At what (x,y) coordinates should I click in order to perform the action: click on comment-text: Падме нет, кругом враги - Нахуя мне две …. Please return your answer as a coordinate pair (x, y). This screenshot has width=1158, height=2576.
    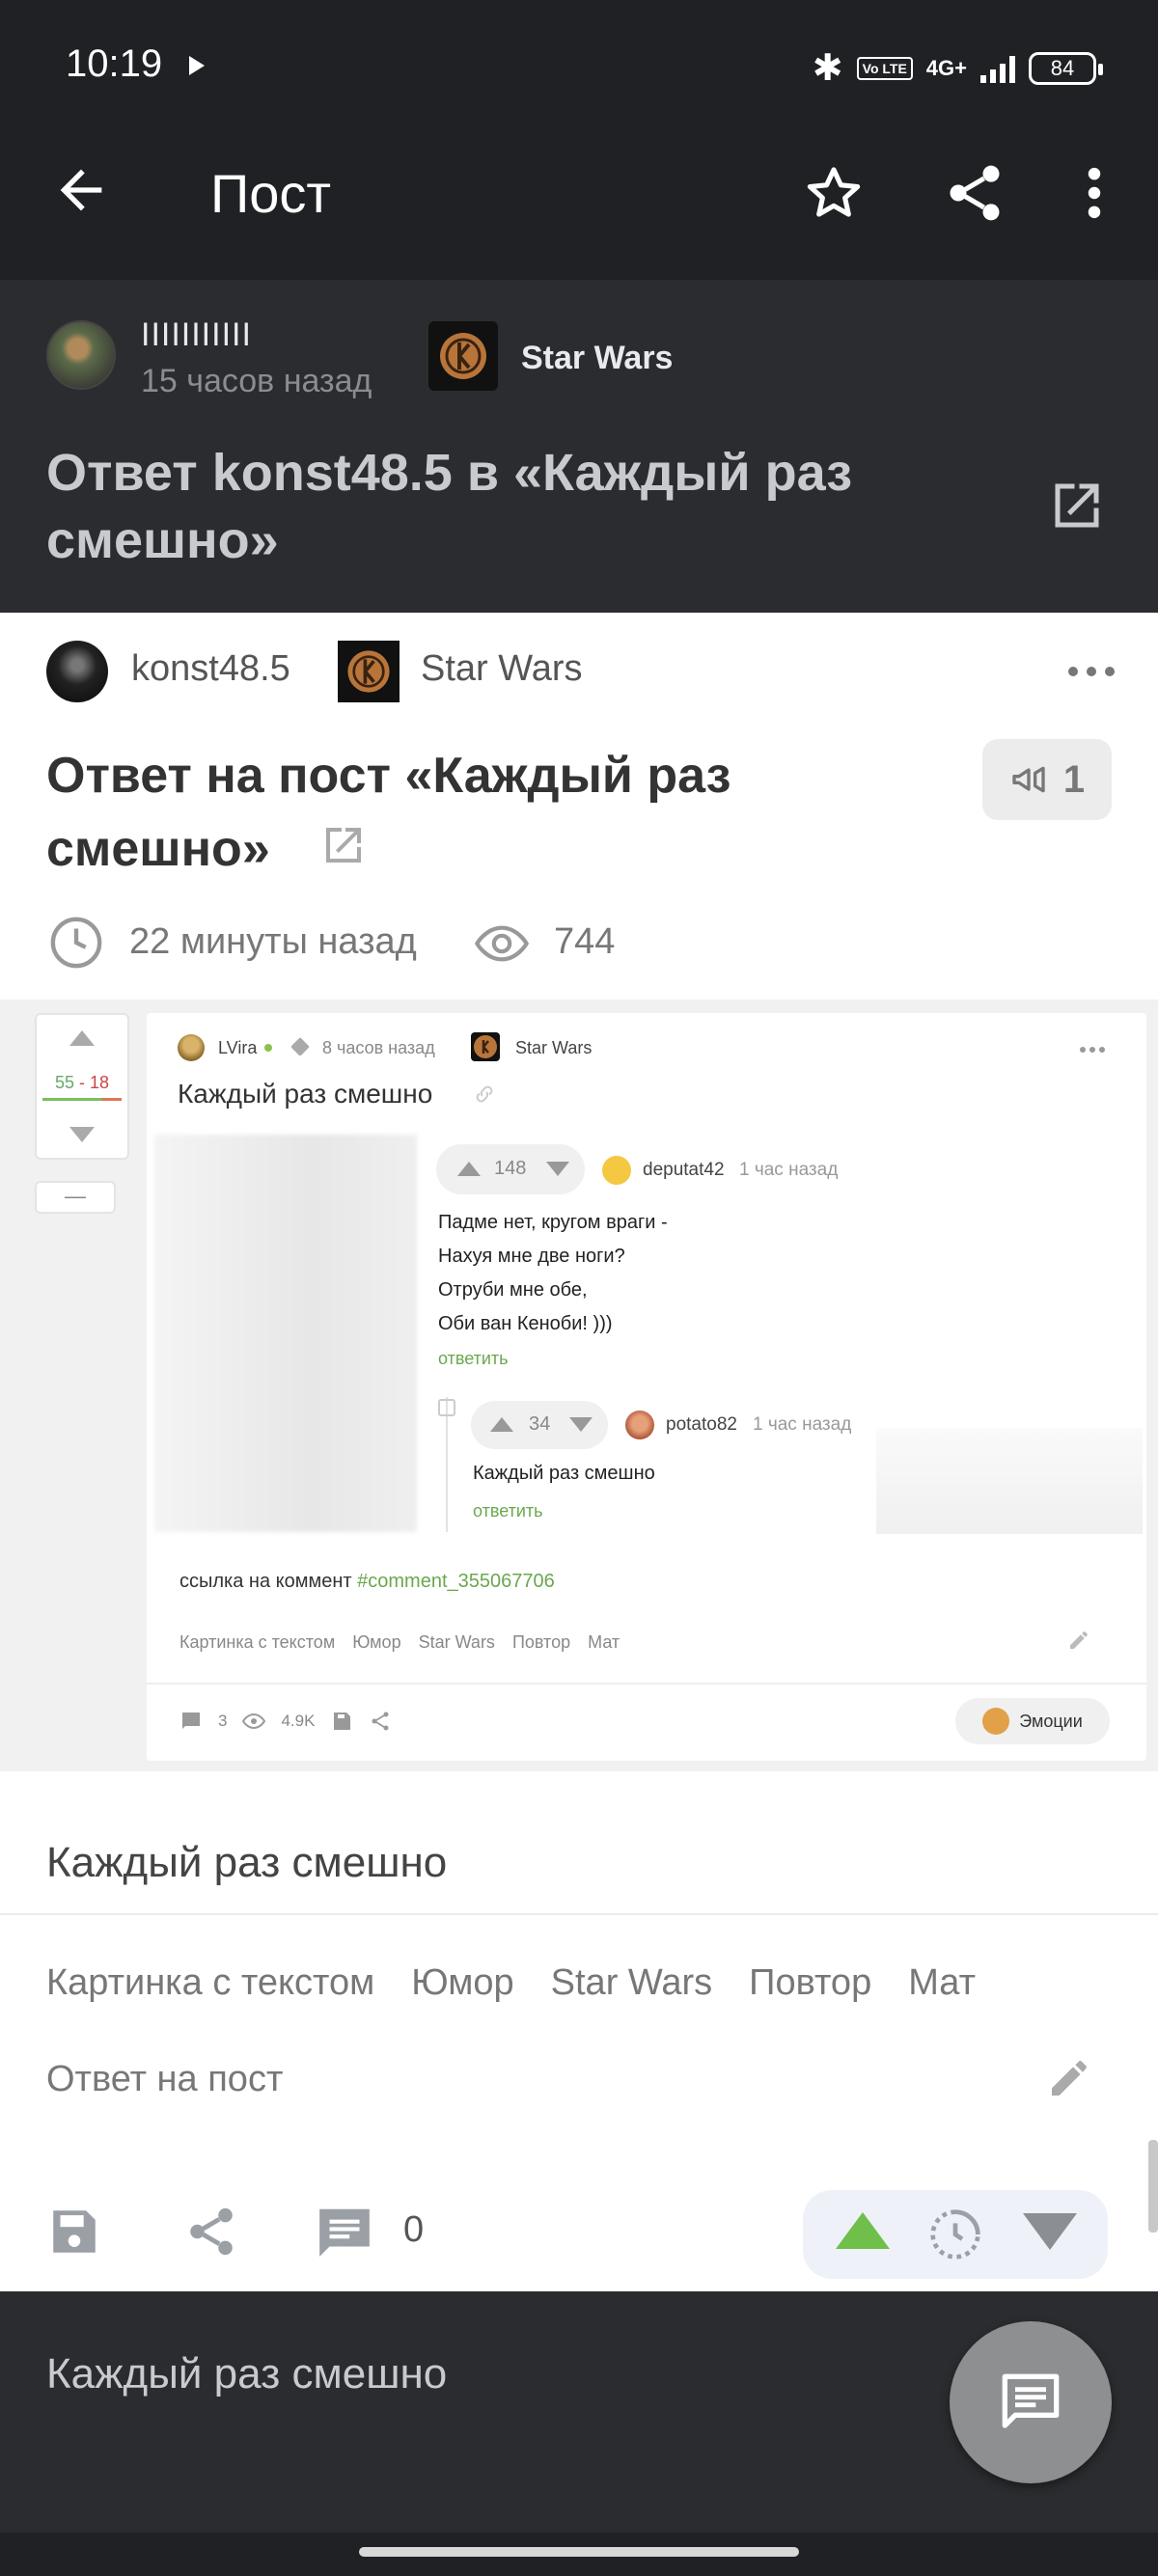
    Looking at the image, I should click on (553, 1273).